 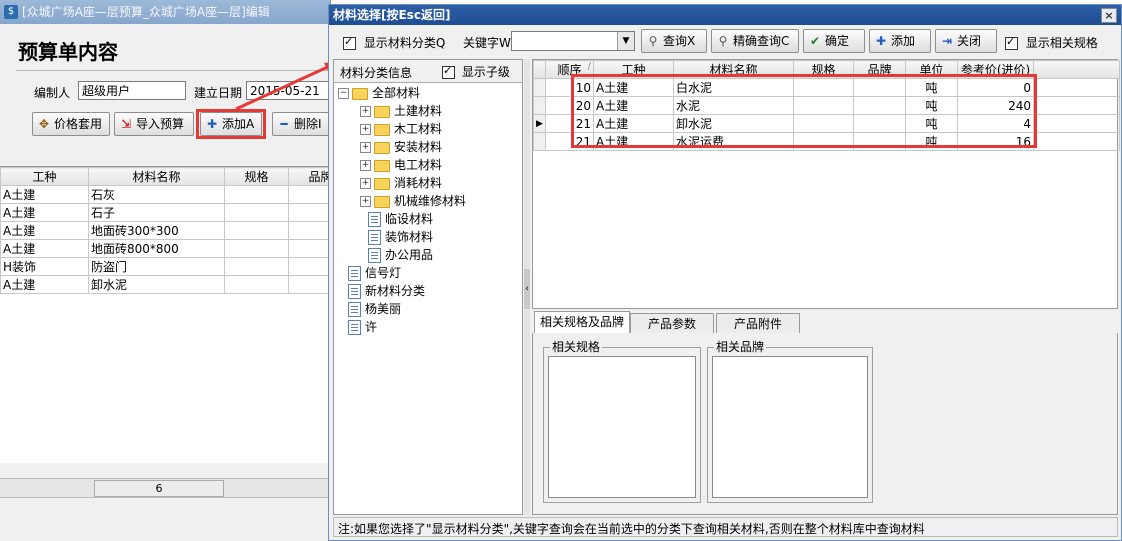 What do you see at coordinates (376, 73) in the screenshot?
I see `category-header-label: 材料分类信息` at bounding box center [376, 73].